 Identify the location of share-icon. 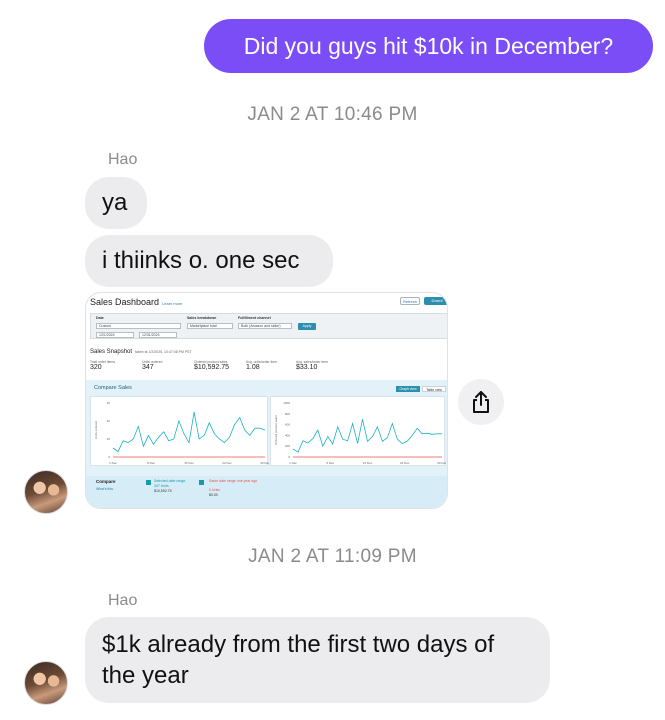
(481, 402).